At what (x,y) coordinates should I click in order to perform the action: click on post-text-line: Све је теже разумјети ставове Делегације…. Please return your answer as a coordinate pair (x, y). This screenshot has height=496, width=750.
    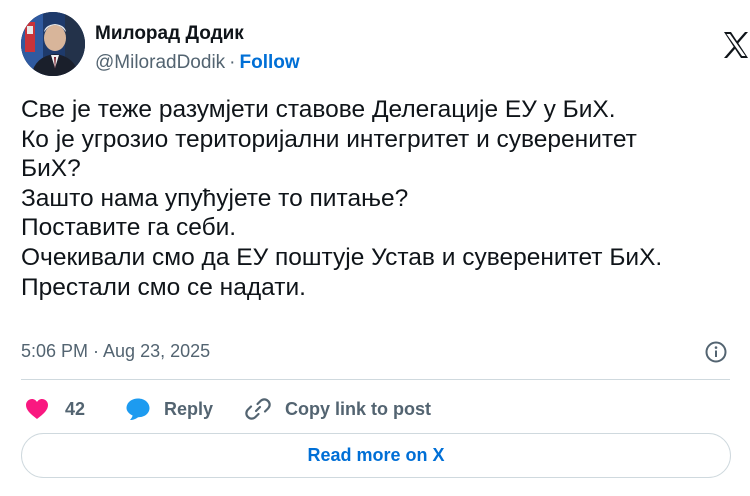
    Looking at the image, I should click on (318, 109).